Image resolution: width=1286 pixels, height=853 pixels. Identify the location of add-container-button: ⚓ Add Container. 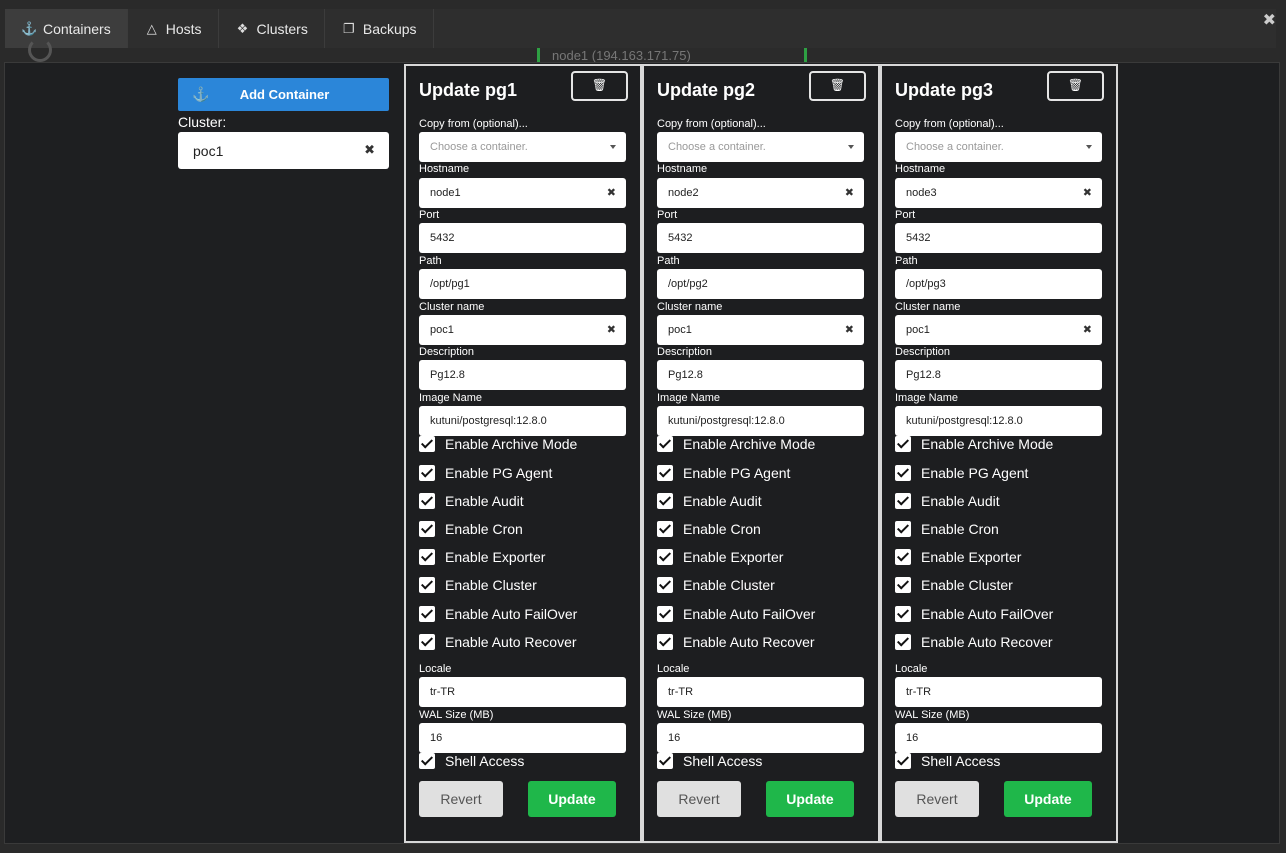
(283, 94).